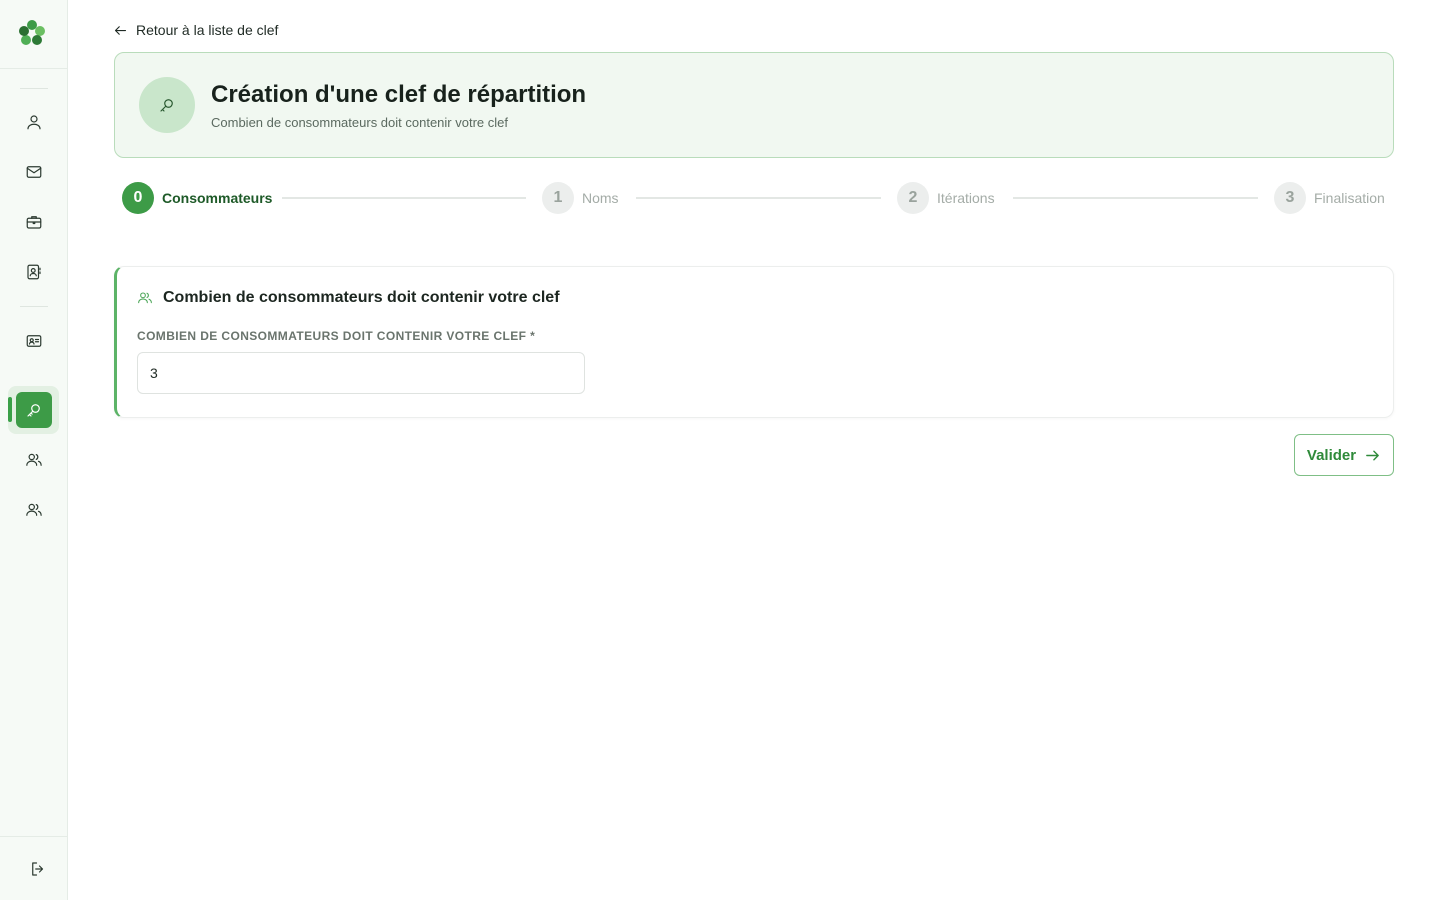 Image resolution: width=1440 pixels, height=900 pixels. I want to click on stepper-step-iterations: 2 Itérations, so click(946, 198).